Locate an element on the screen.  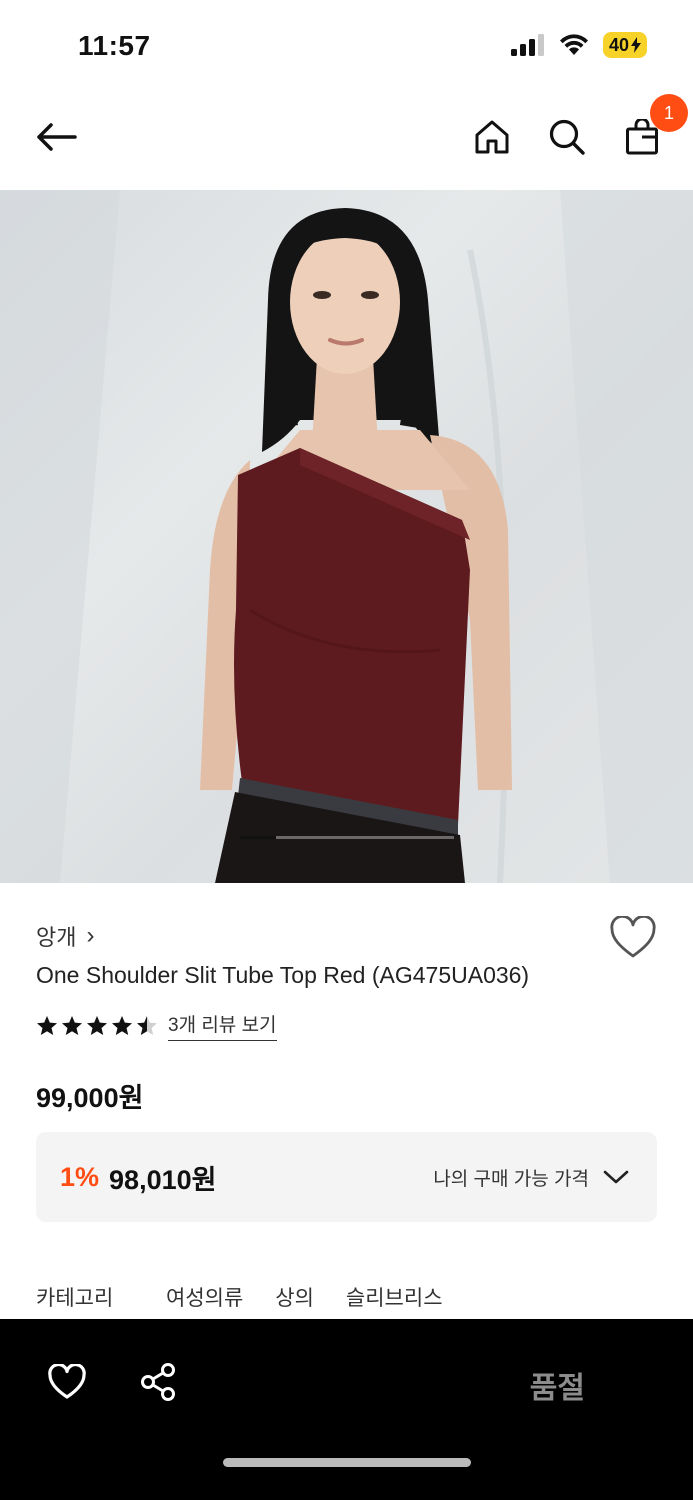
carousel-progress-fill is located at coordinates (258, 837).